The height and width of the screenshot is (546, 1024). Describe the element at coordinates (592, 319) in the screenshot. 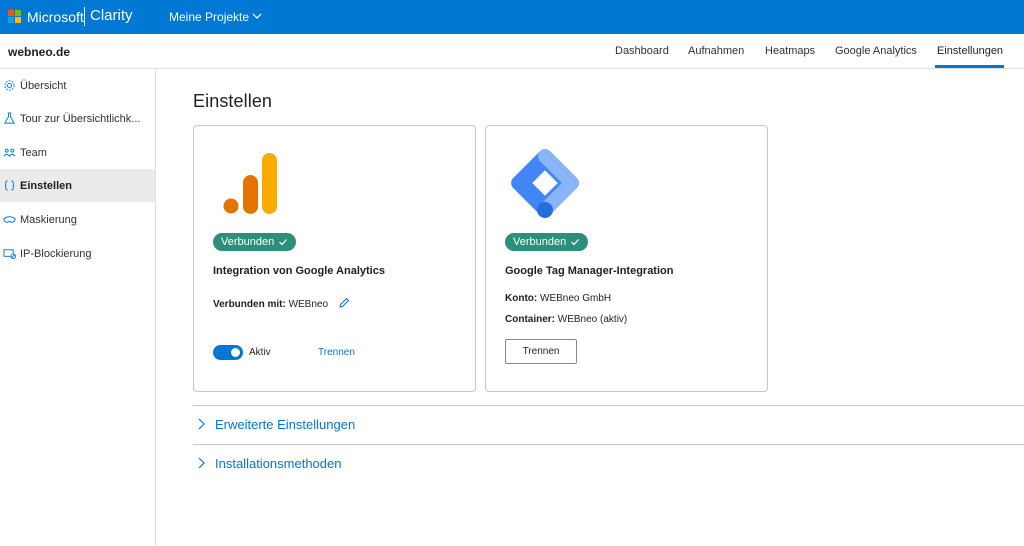

I see `container-value: WEBneo (aktiv)` at that location.